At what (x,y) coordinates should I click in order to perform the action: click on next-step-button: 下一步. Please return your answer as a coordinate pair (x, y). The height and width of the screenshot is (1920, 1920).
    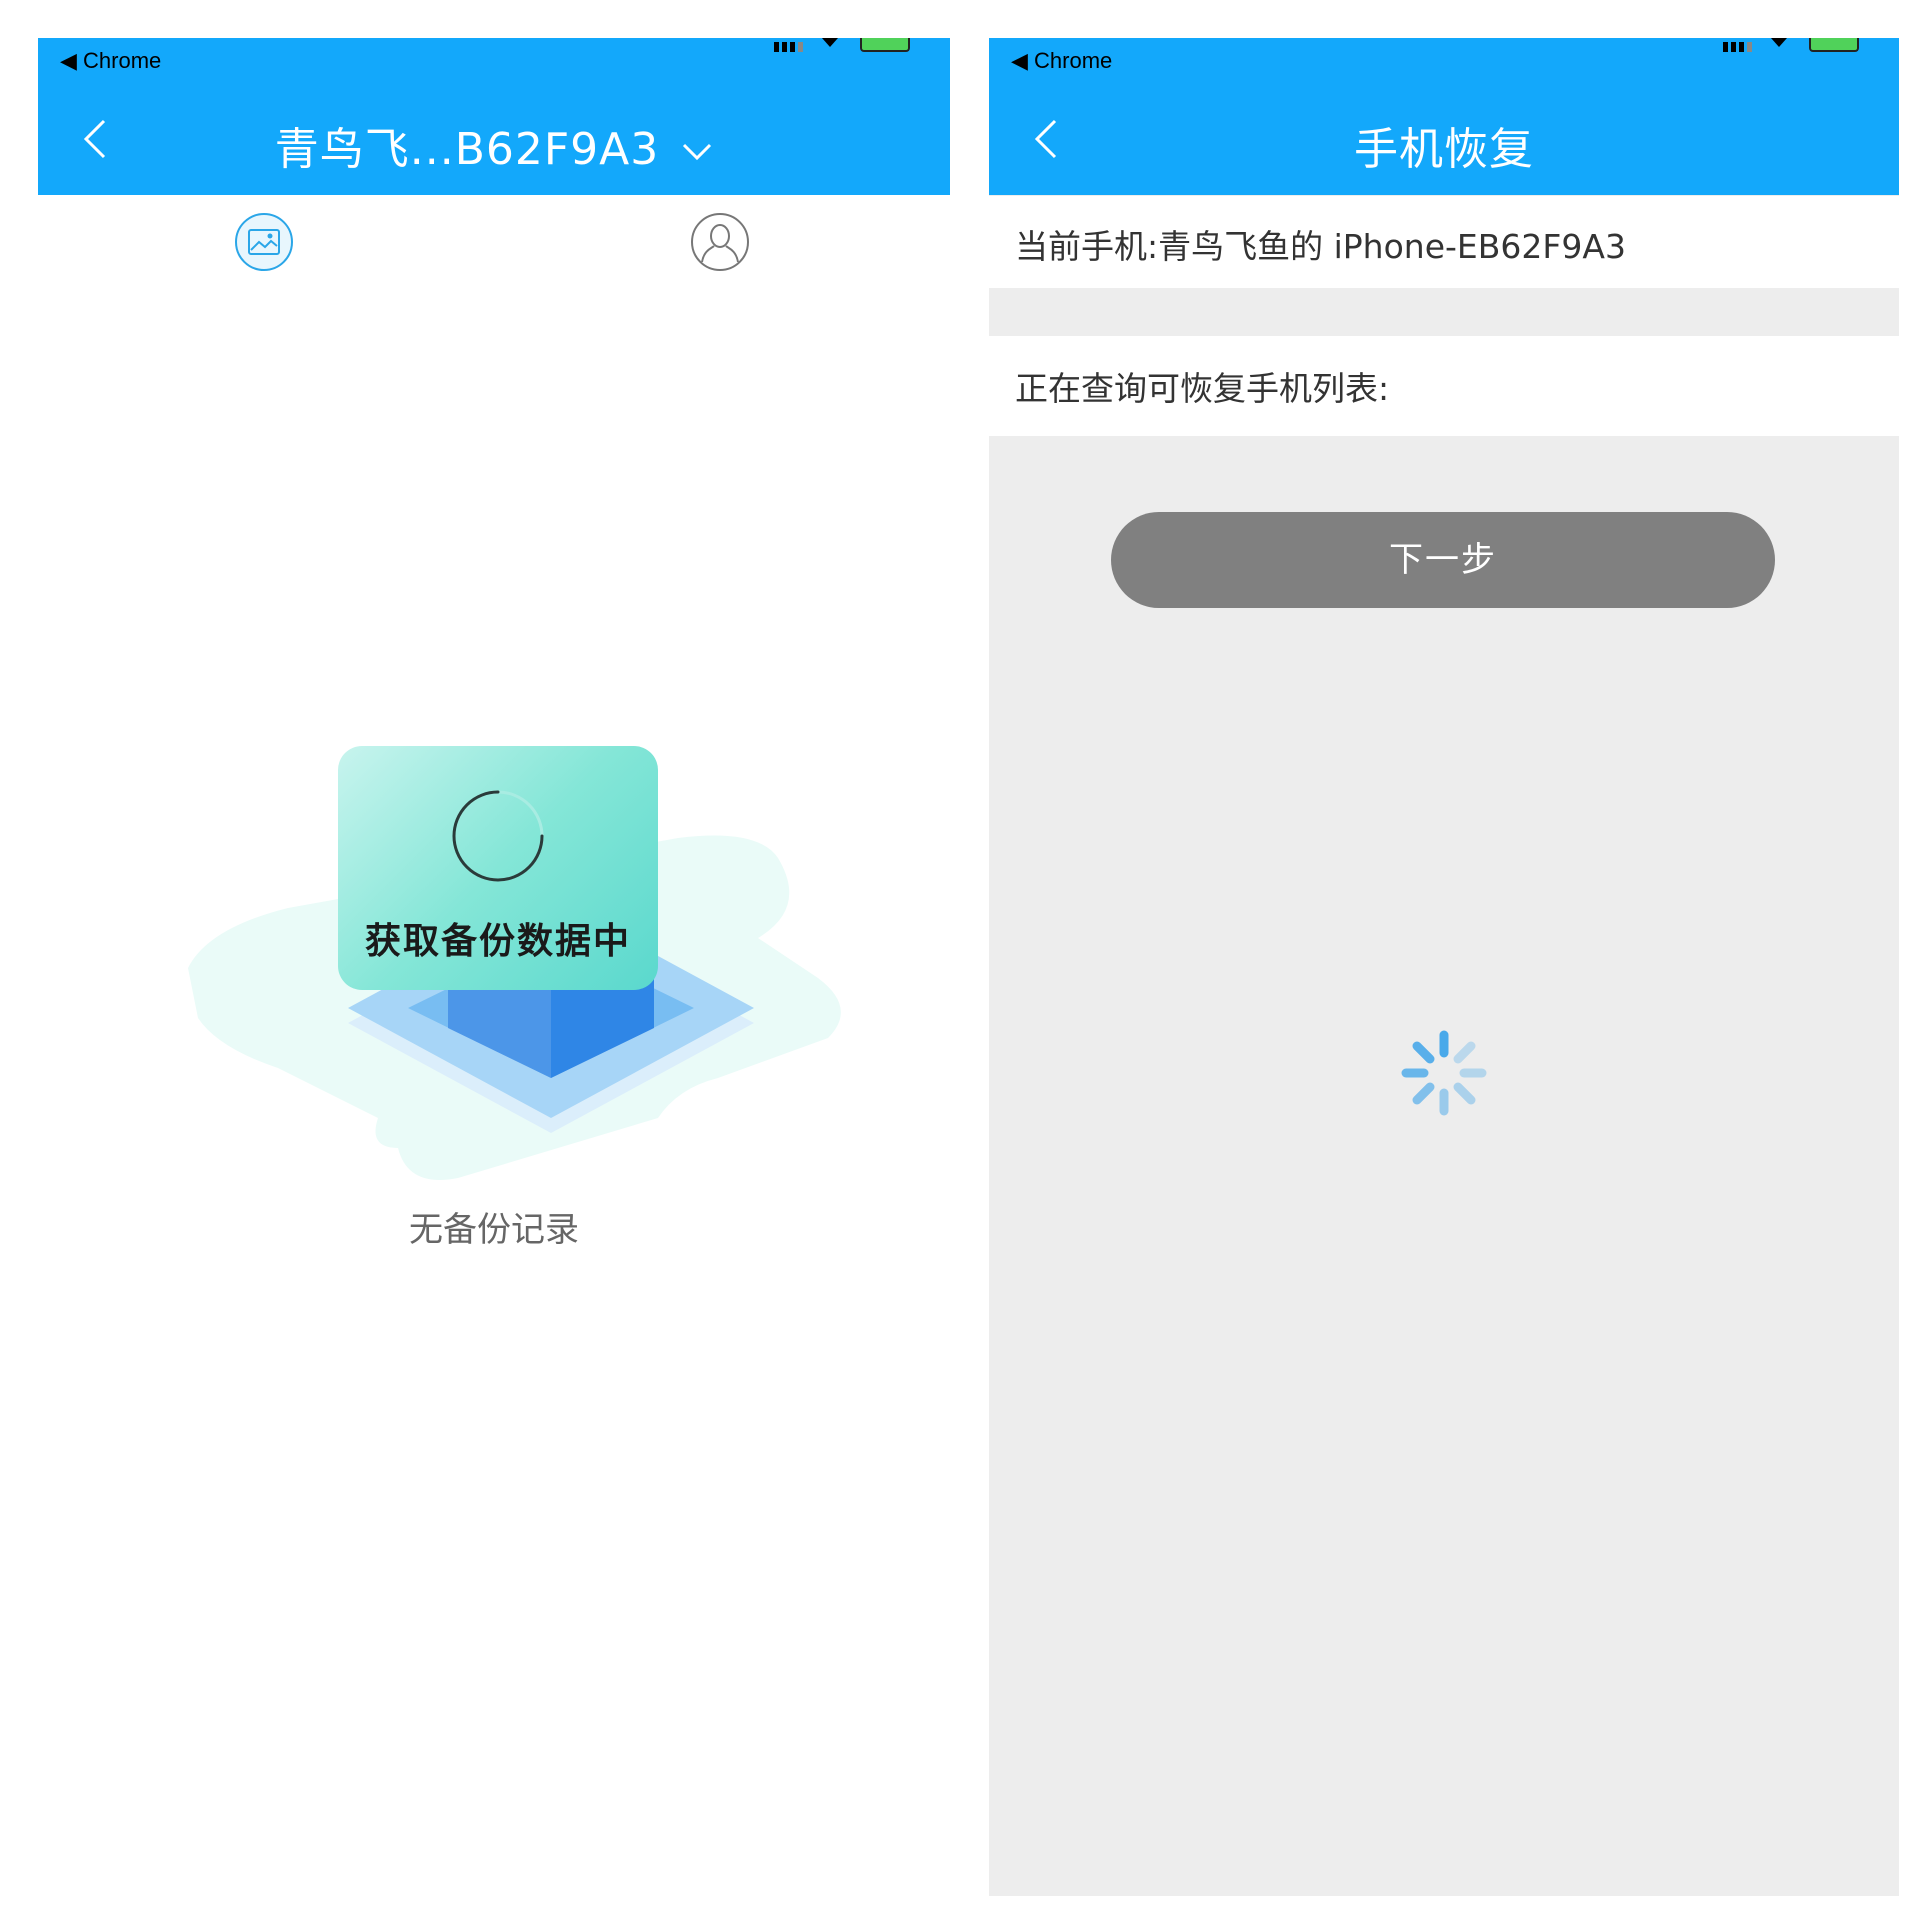
    Looking at the image, I should click on (1443, 560).